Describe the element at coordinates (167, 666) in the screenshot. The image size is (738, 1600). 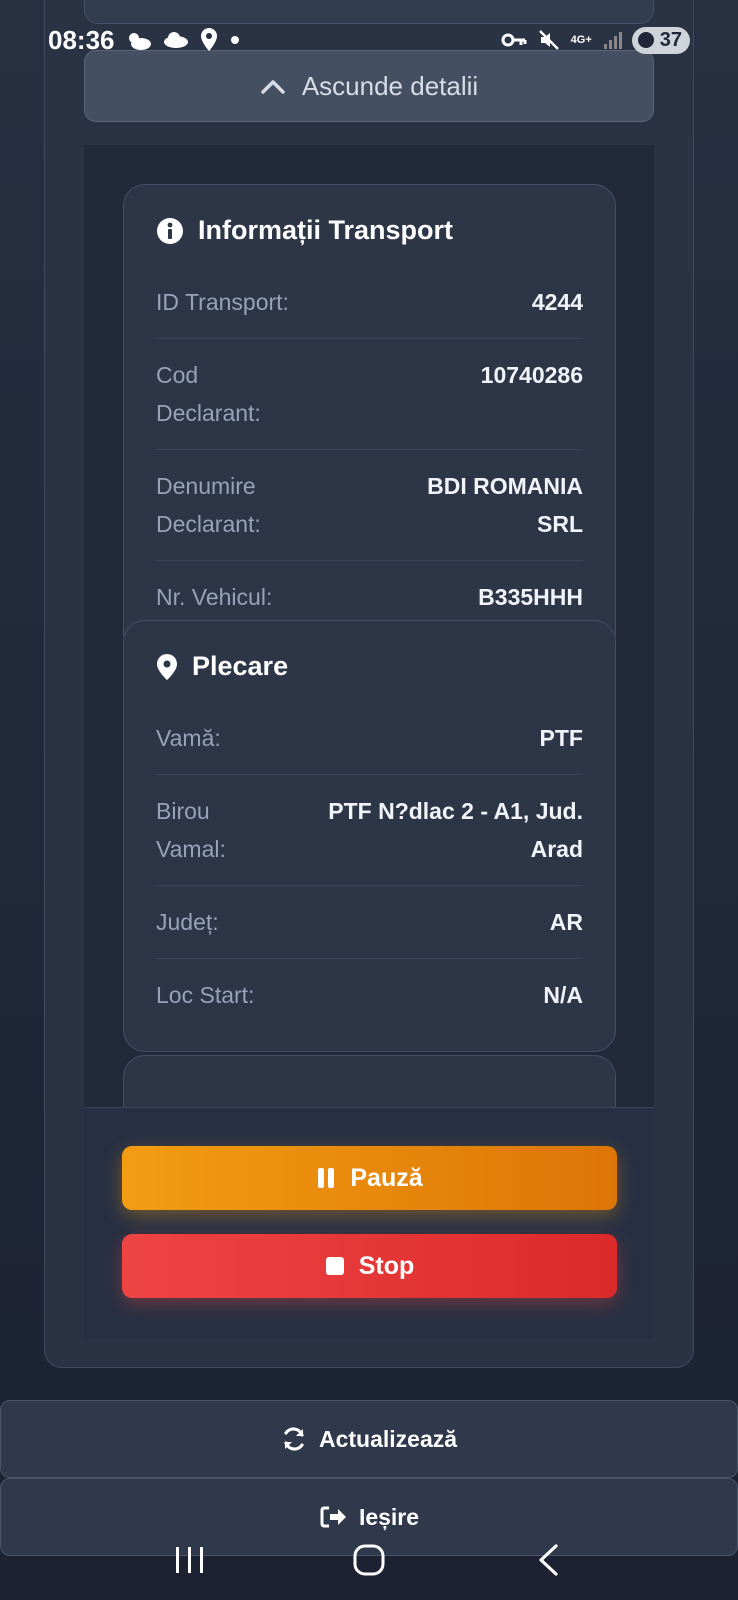
I see `map-pin-icon` at that location.